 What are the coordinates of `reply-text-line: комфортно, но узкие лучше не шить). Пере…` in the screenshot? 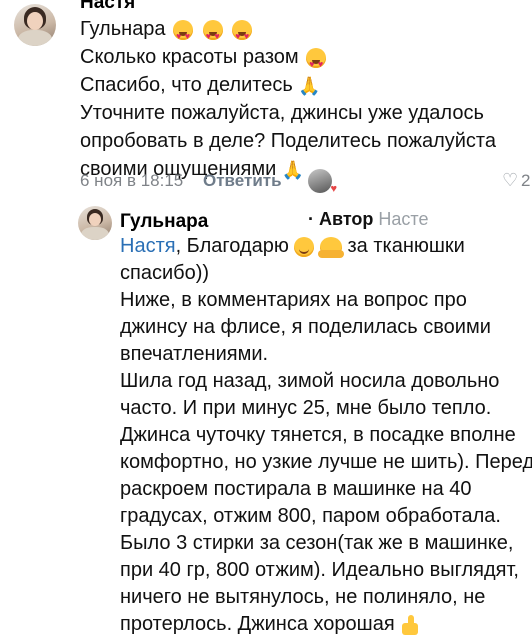 It's located at (326, 462).